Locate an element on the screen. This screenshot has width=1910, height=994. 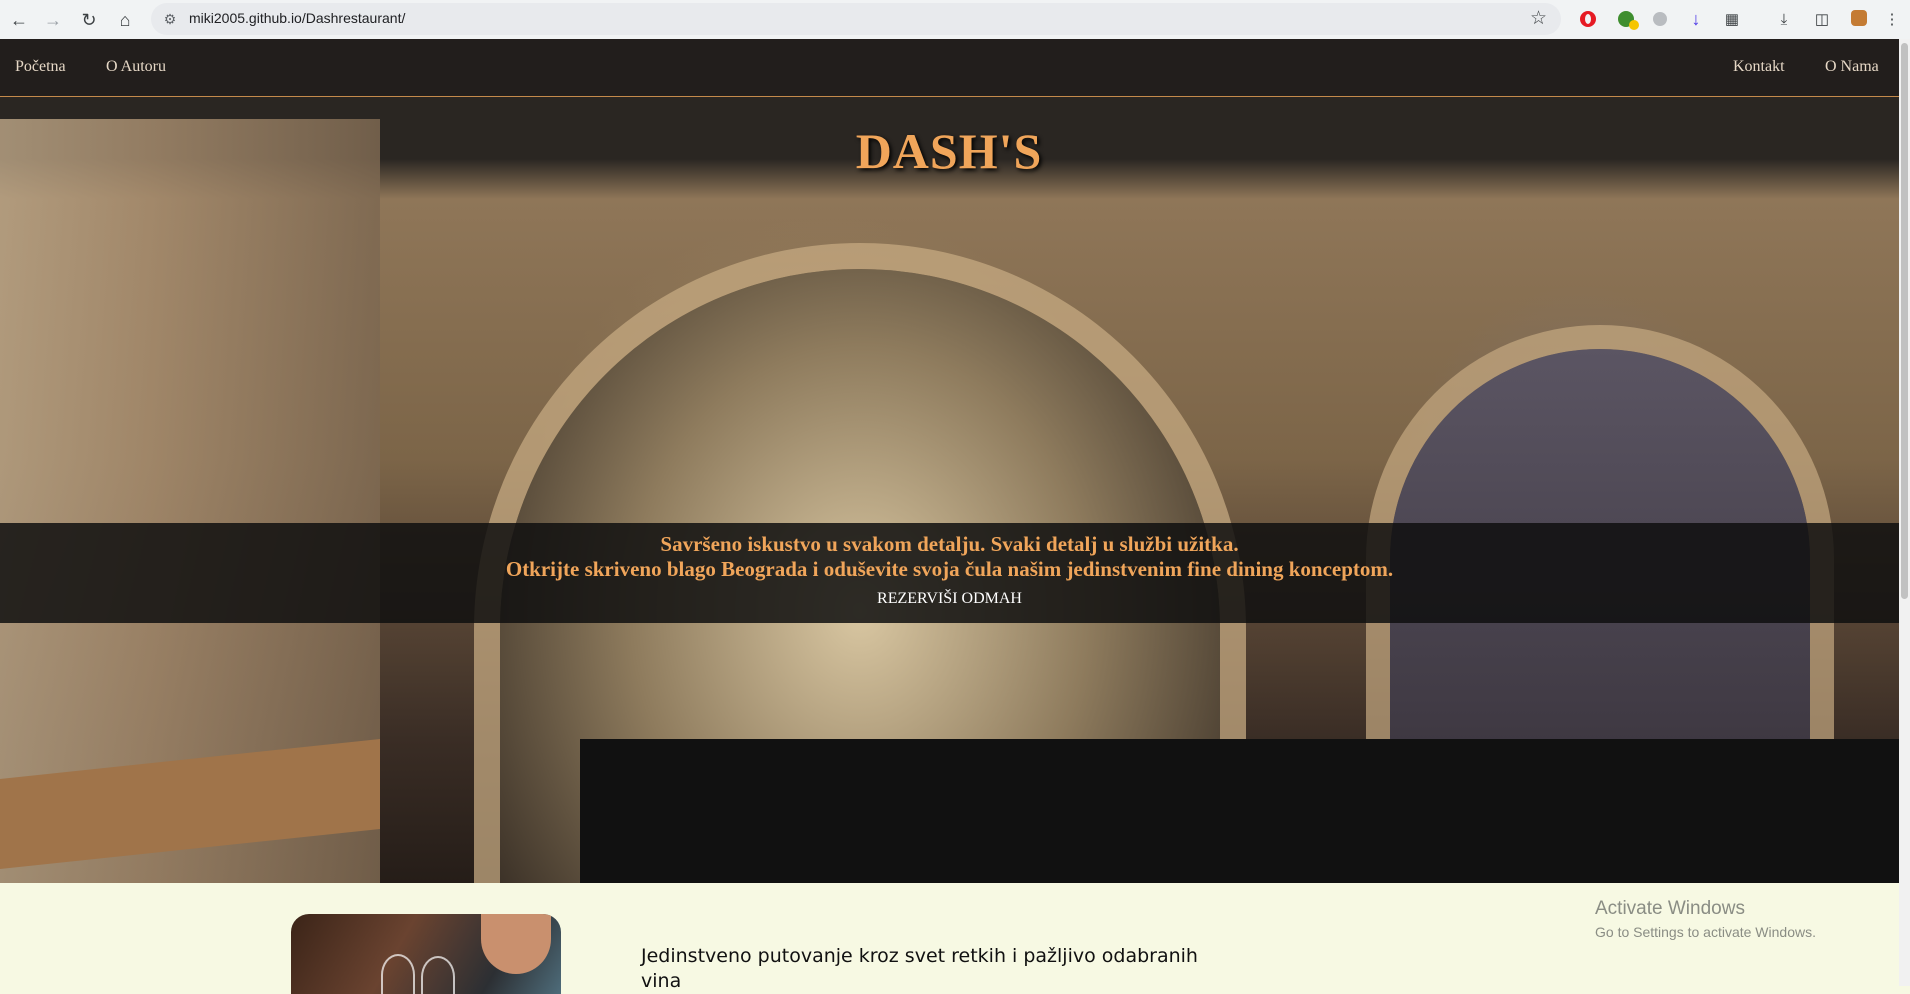
download-arrow-extension-icon: ↓ is located at coordinates (1696, 19).